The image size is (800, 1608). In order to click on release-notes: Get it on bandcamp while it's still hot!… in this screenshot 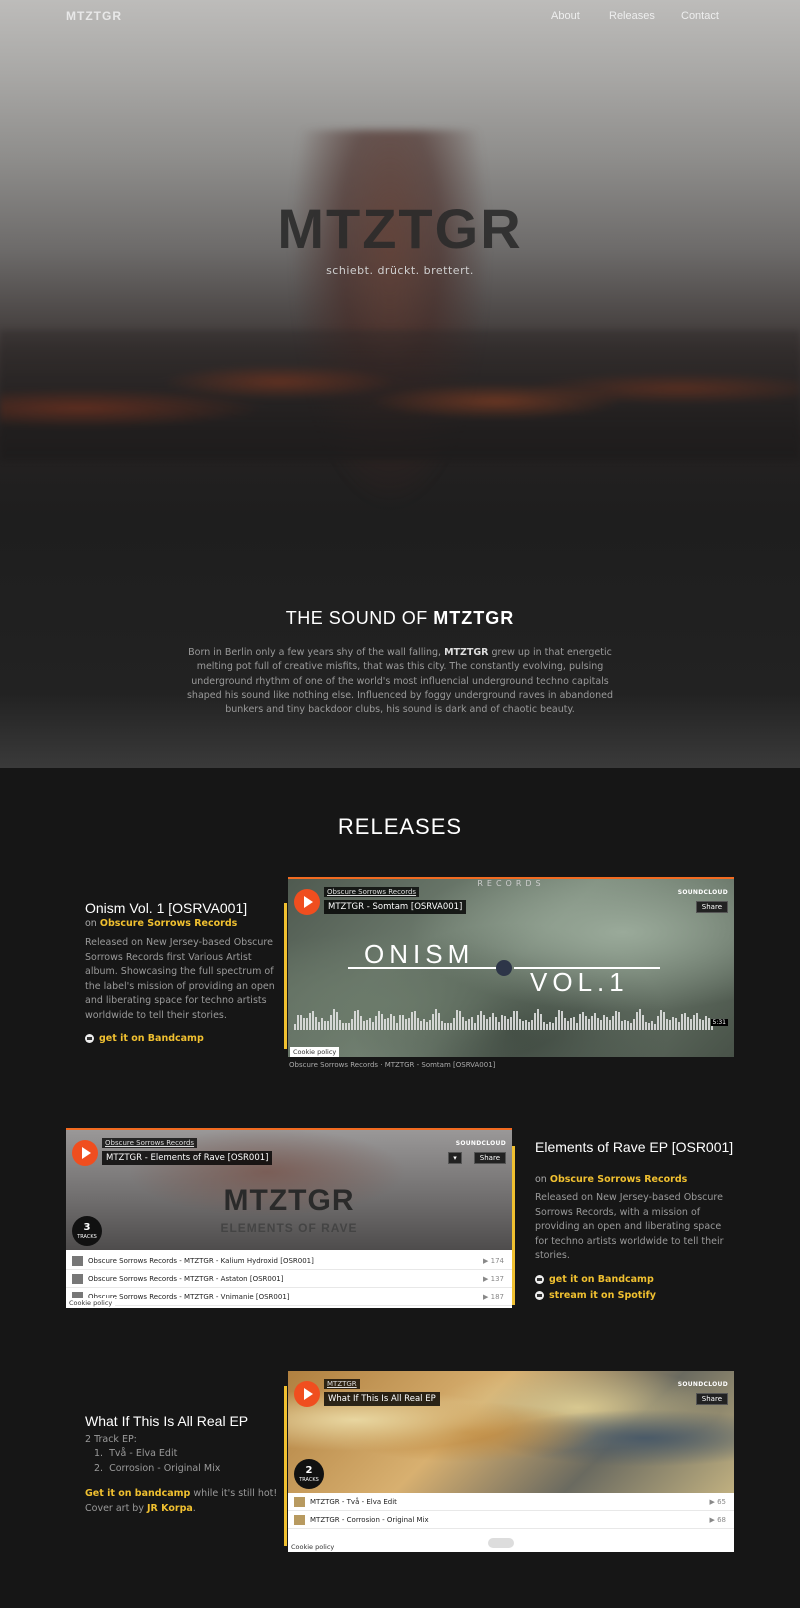, I will do `click(185, 1501)`.